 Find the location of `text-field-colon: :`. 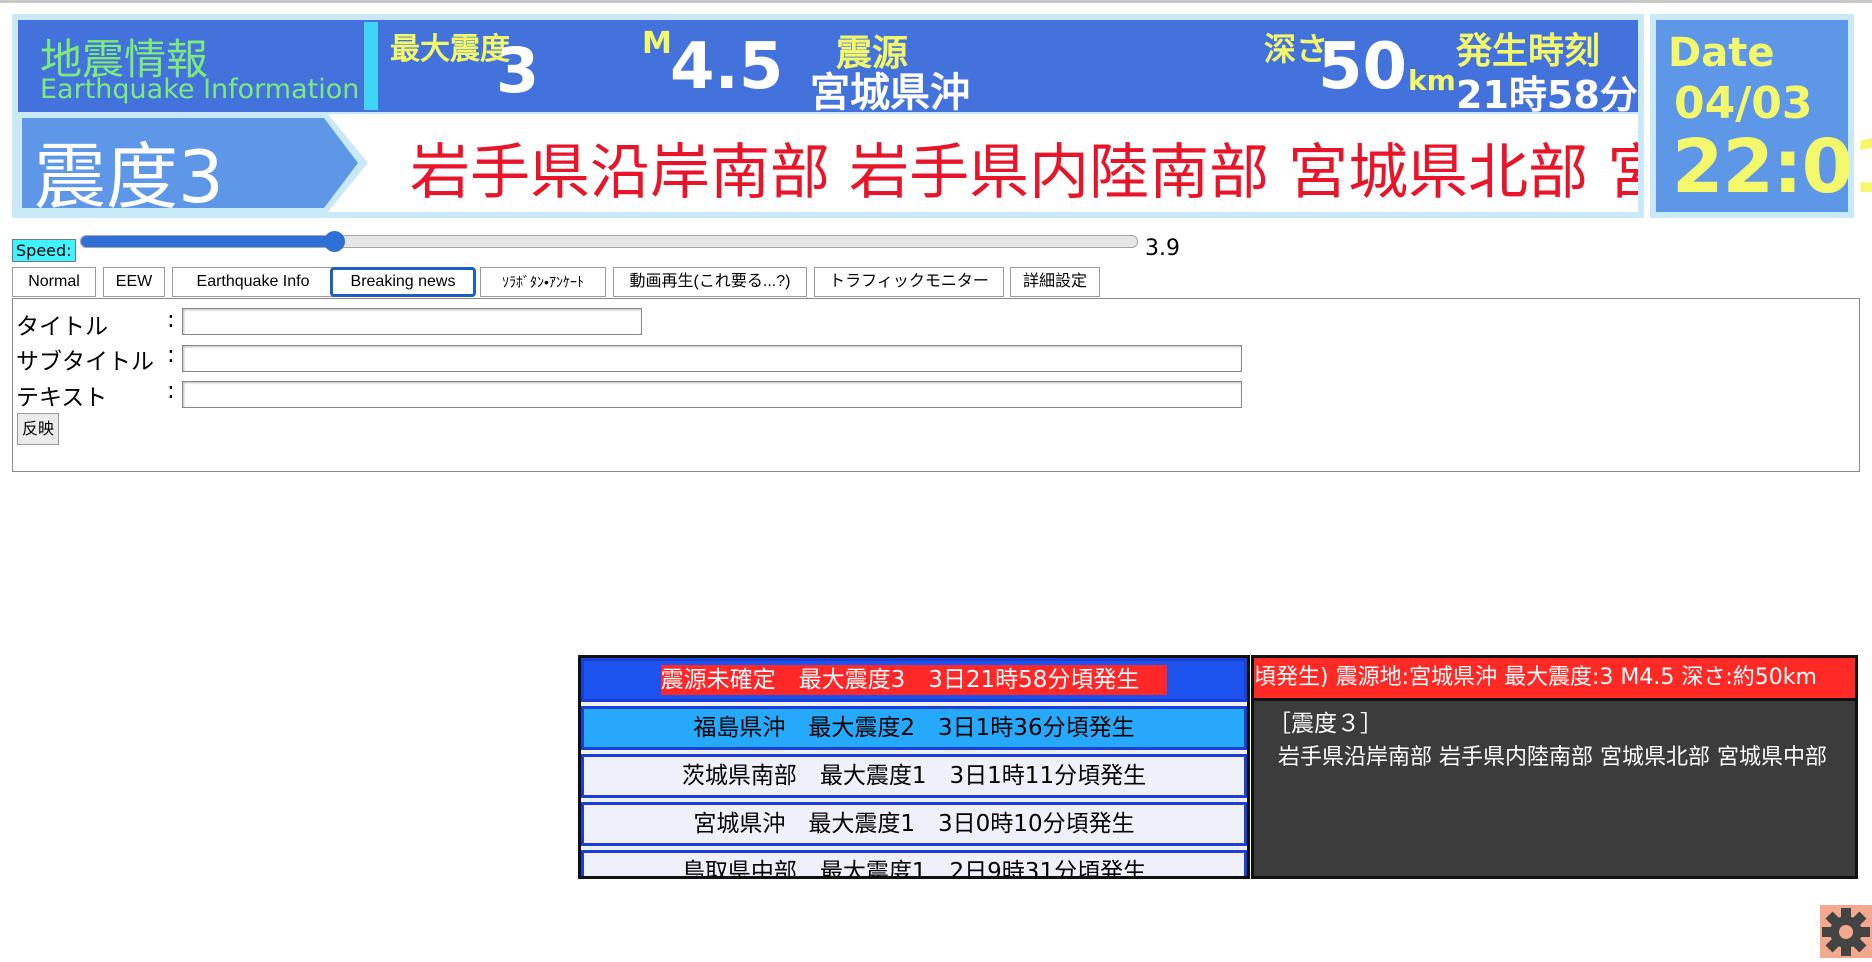

text-field-colon: : is located at coordinates (171, 391).